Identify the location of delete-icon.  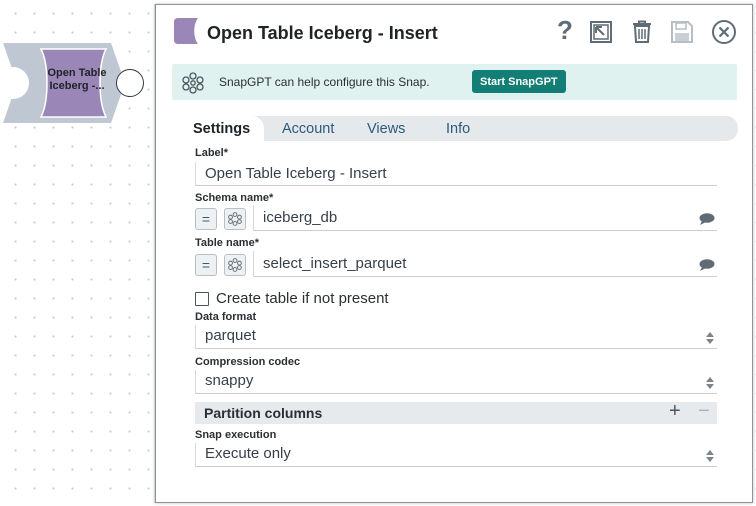
(642, 31).